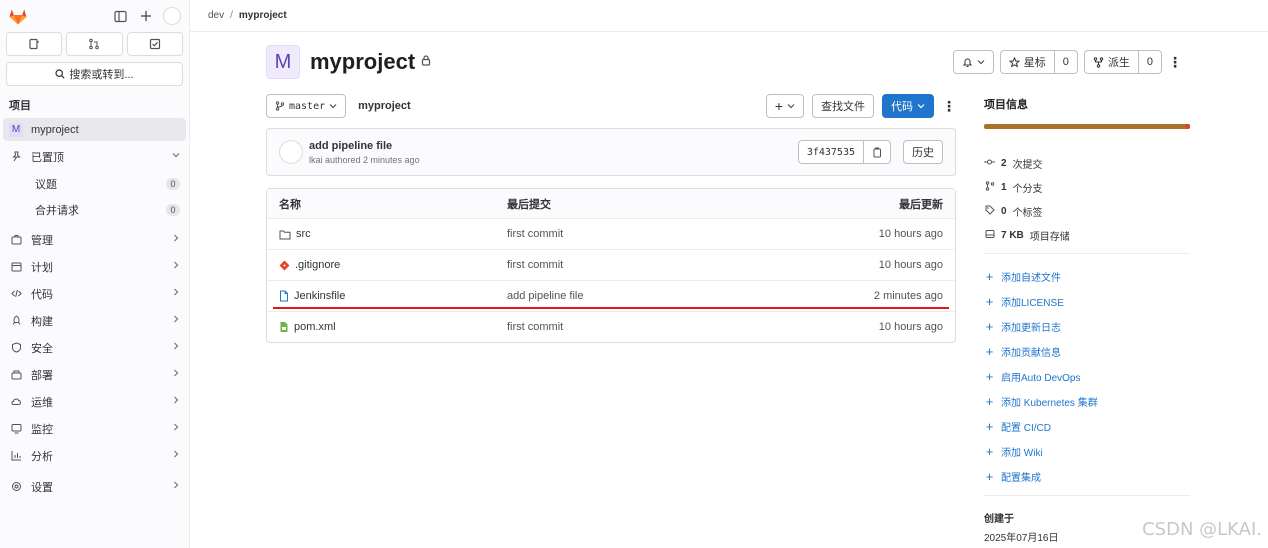 The height and width of the screenshot is (548, 1268). Describe the element at coordinates (784, 106) in the screenshot. I see `add-dropdown-button: +` at that location.